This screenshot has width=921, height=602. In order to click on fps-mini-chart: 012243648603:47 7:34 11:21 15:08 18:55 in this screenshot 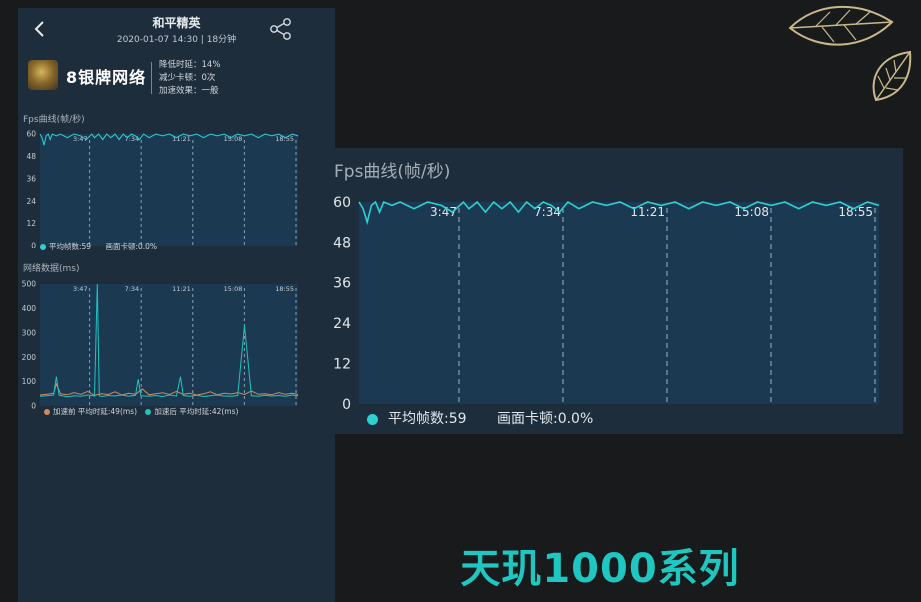, I will do `click(162, 189)`.